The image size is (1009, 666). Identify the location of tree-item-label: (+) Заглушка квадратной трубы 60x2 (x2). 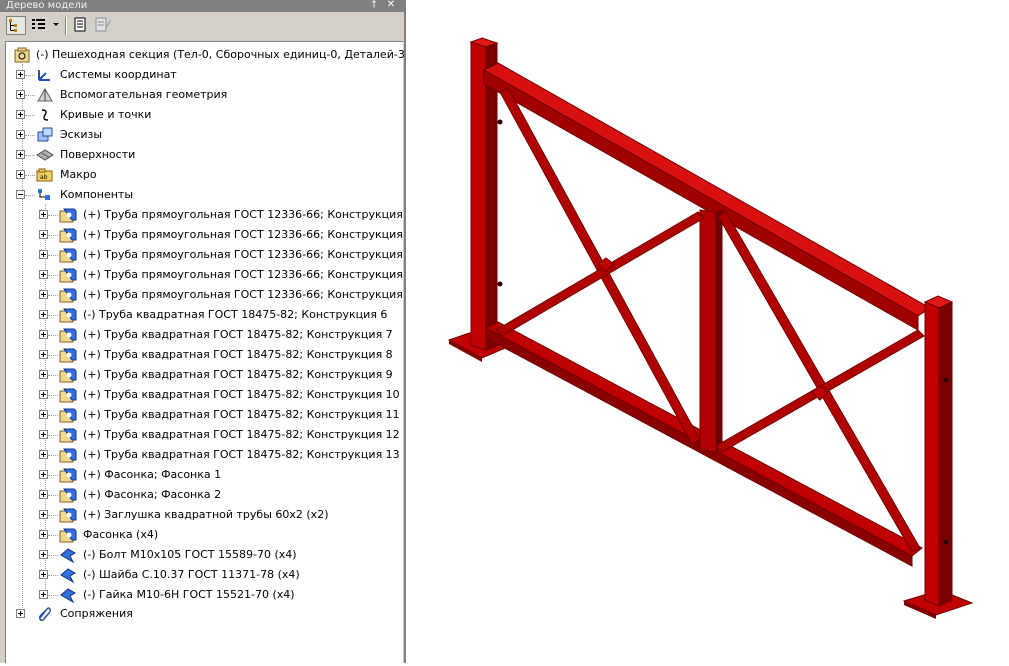
(206, 514).